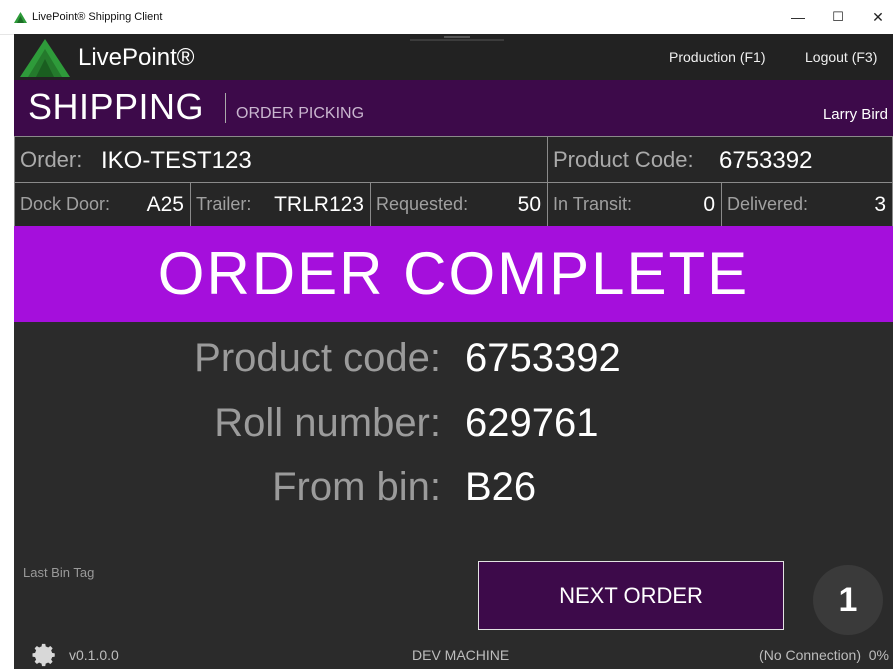 This screenshot has width=893, height=669. Describe the element at coordinates (501, 487) in the screenshot. I see `detail-from-bin-value: B26` at that location.